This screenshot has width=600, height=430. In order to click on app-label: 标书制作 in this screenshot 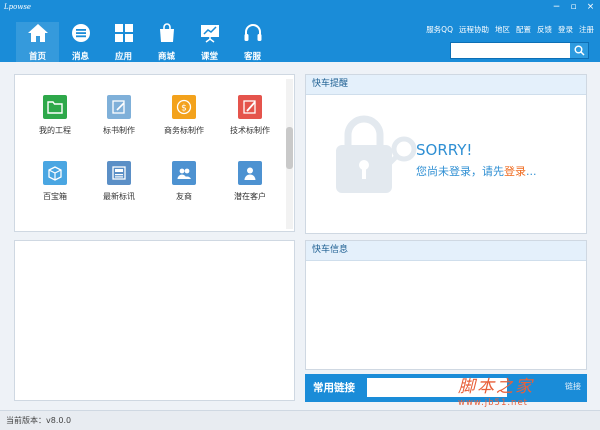, I will do `click(119, 130)`.